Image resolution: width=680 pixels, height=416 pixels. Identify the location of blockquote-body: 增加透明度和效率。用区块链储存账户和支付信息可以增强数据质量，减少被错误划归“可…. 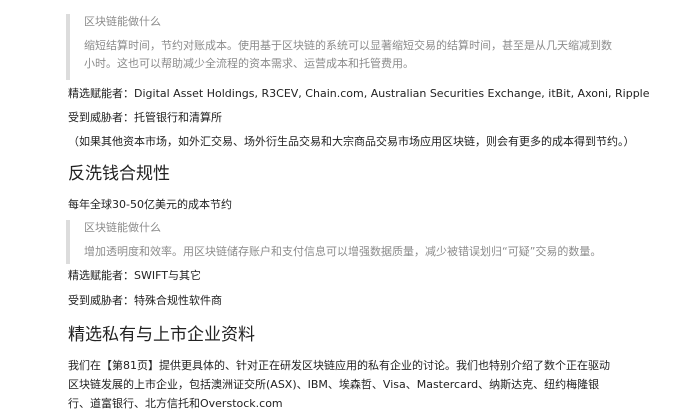
(343, 251).